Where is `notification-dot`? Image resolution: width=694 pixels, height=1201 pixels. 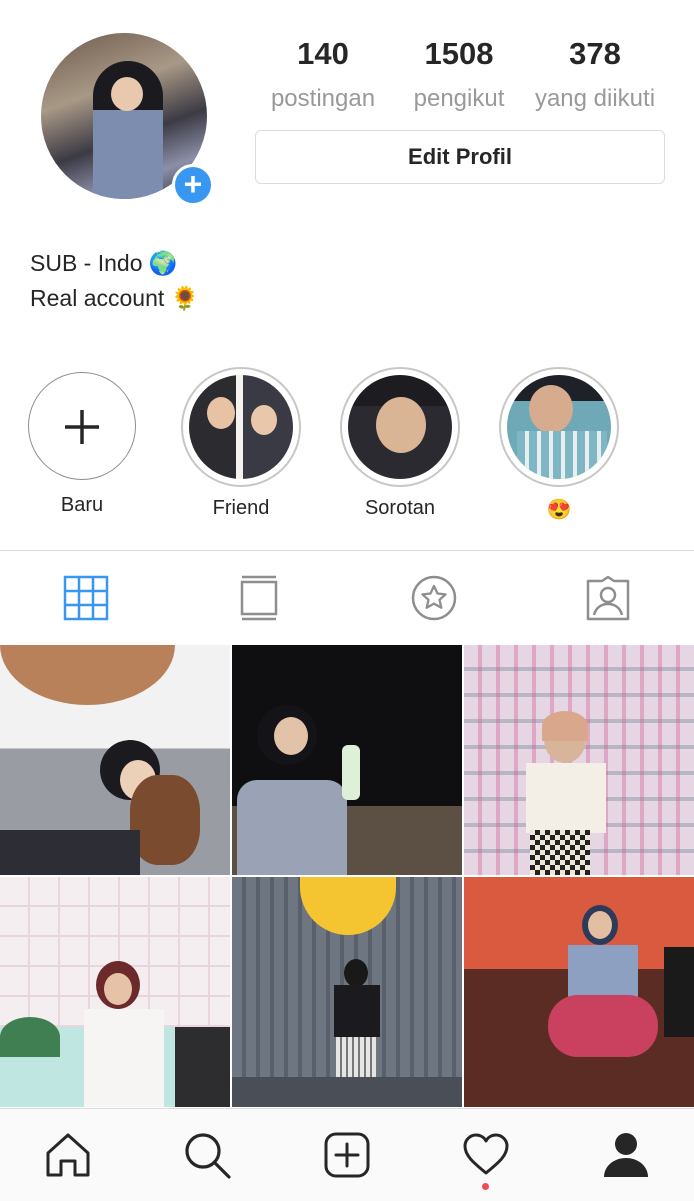 notification-dot is located at coordinates (485, 1186).